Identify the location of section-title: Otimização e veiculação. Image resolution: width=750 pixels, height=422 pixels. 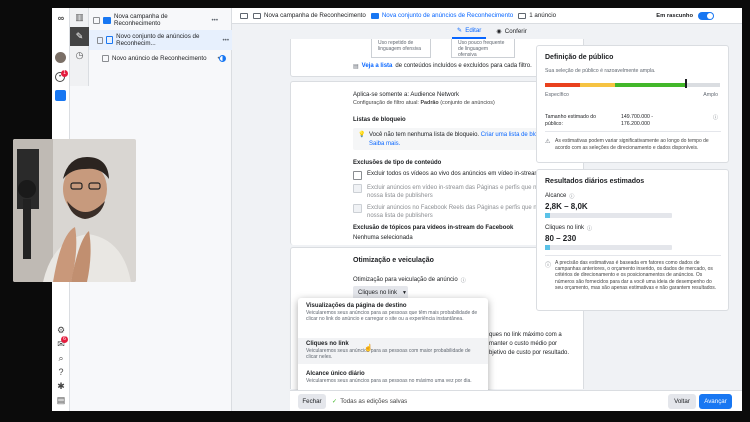
(393, 260).